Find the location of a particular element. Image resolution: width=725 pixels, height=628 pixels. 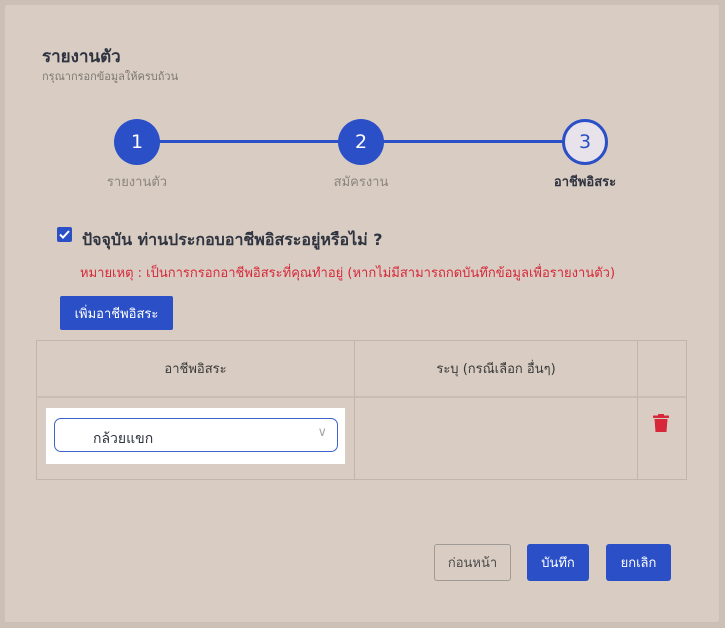

occupation-cell: กล้วยแขก ∨ is located at coordinates (195, 436).